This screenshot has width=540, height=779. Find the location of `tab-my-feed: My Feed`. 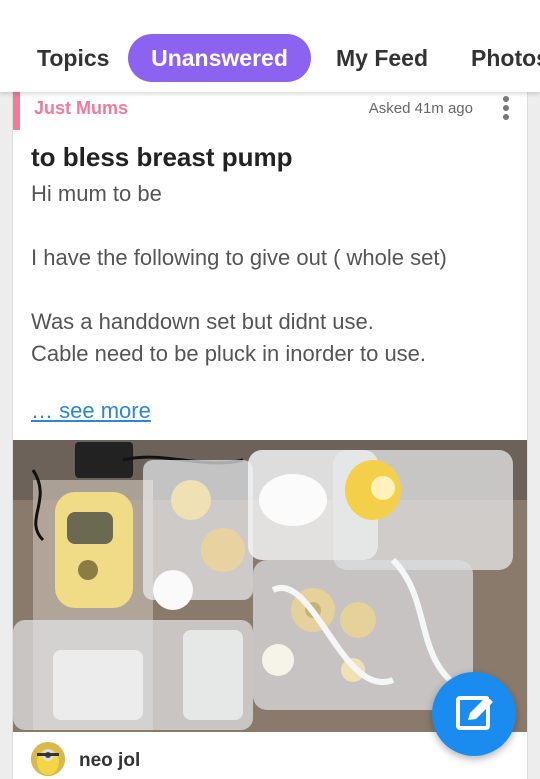

tab-my-feed: My Feed is located at coordinates (382, 58).